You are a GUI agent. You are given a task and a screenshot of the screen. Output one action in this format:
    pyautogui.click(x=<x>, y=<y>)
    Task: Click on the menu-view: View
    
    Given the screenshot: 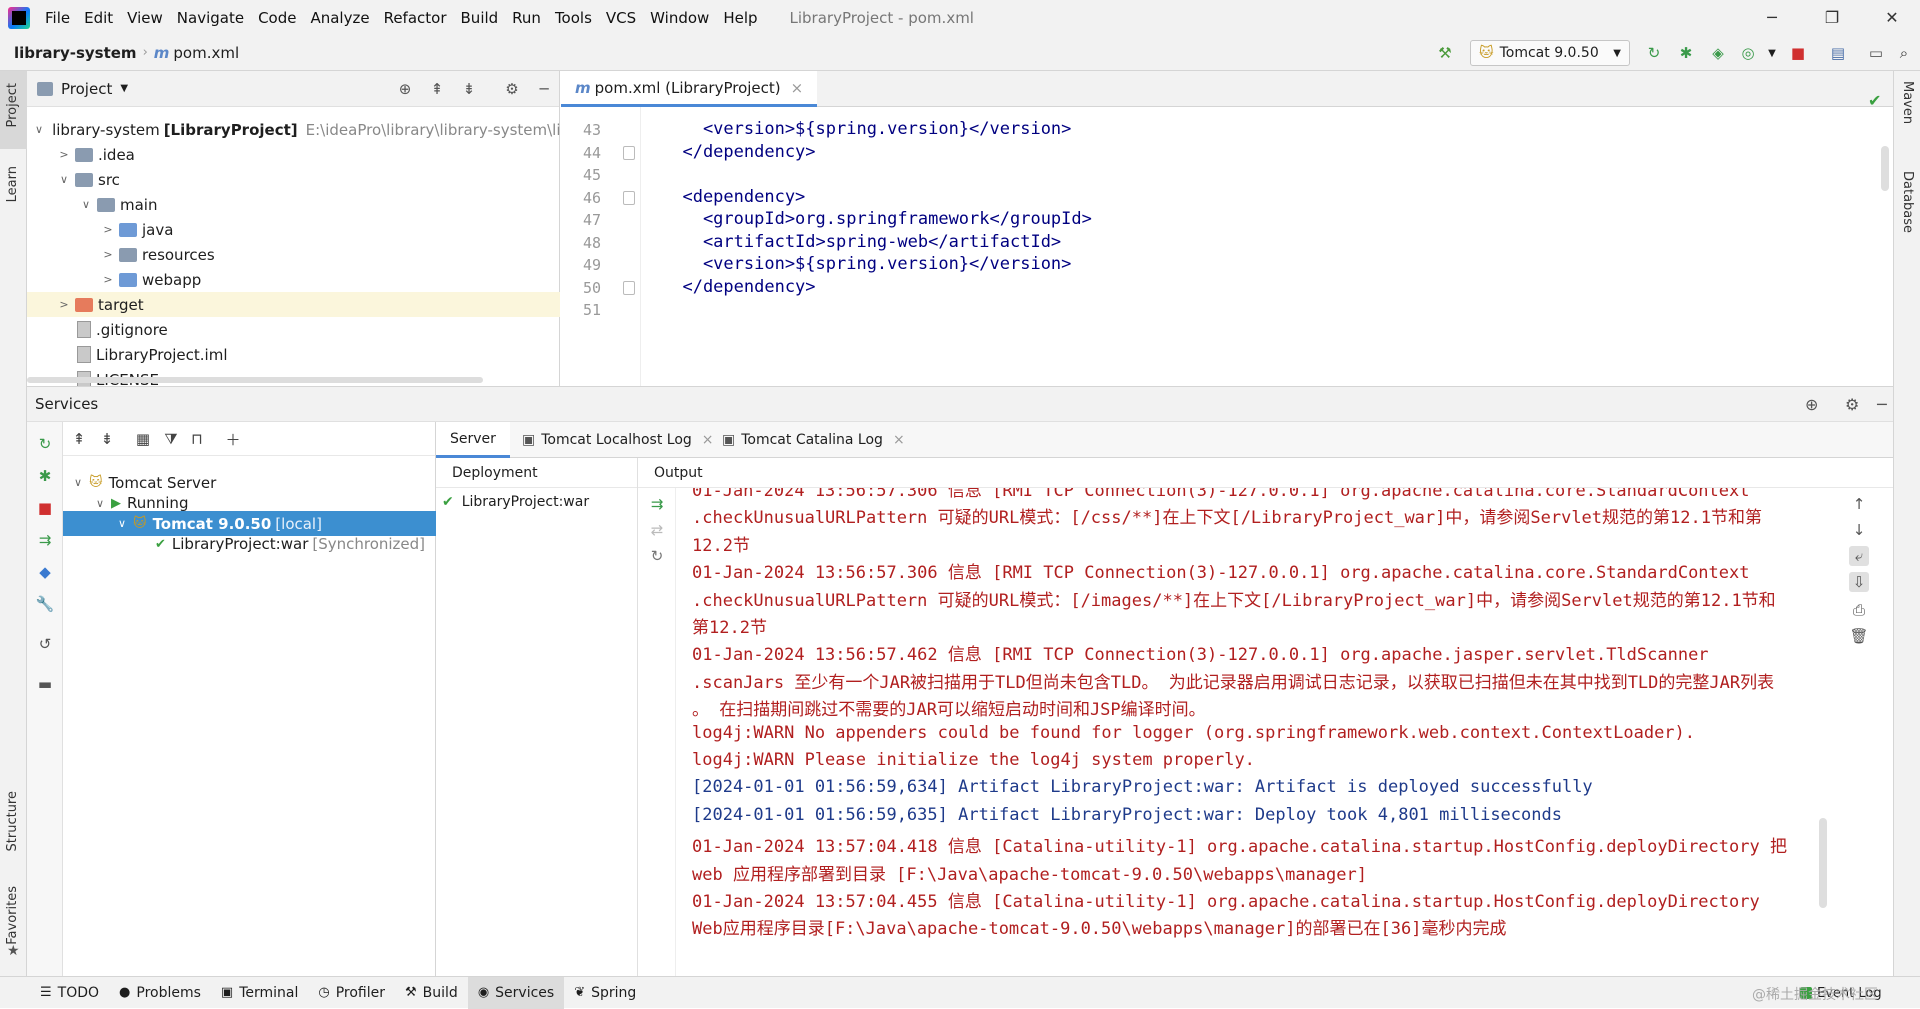 What is the action you would take?
    pyautogui.click(x=145, y=18)
    